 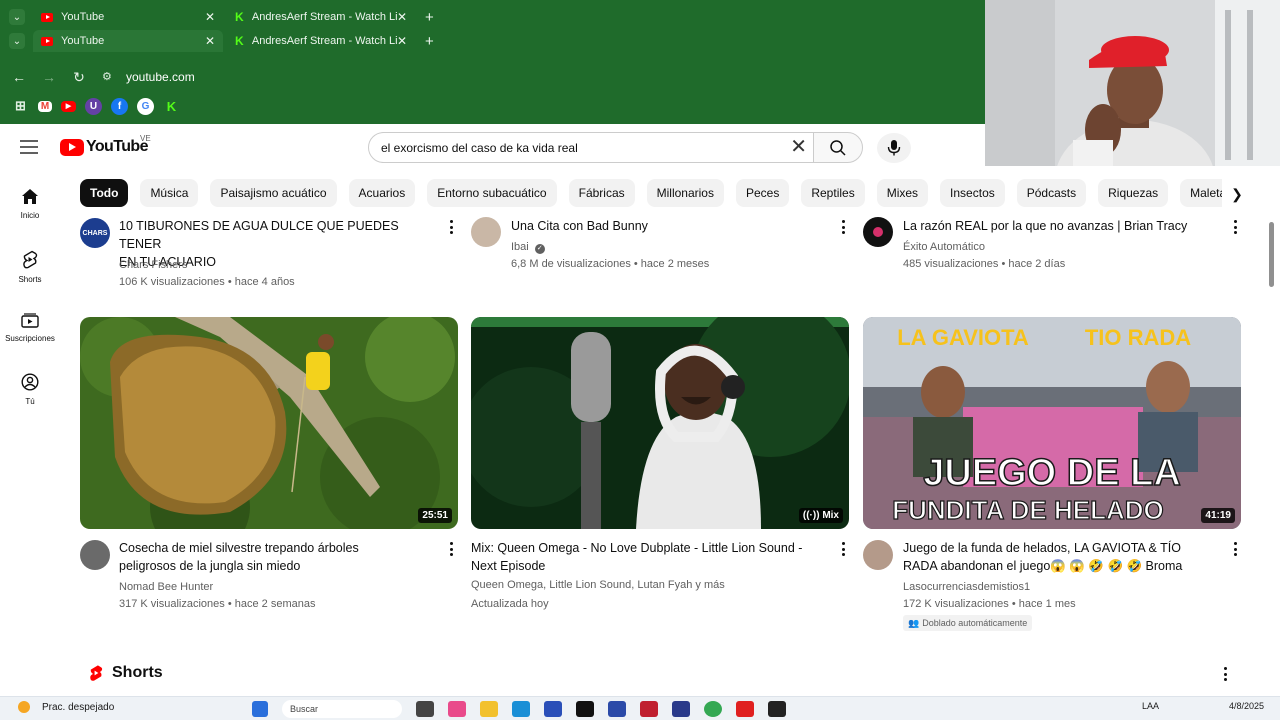 What do you see at coordinates (521, 709) in the screenshot?
I see `edge-icon` at bounding box center [521, 709].